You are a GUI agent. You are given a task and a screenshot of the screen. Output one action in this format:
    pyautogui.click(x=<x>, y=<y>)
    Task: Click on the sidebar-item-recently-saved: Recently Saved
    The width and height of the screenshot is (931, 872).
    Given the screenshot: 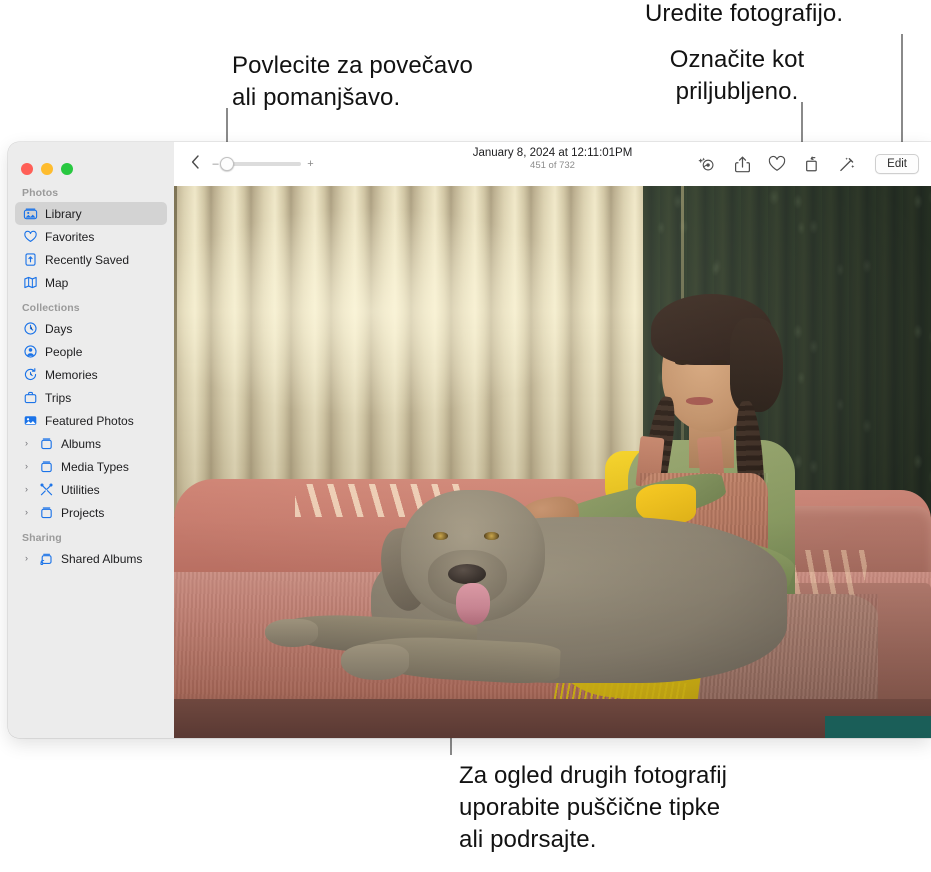 What is the action you would take?
    pyautogui.click(x=91, y=259)
    